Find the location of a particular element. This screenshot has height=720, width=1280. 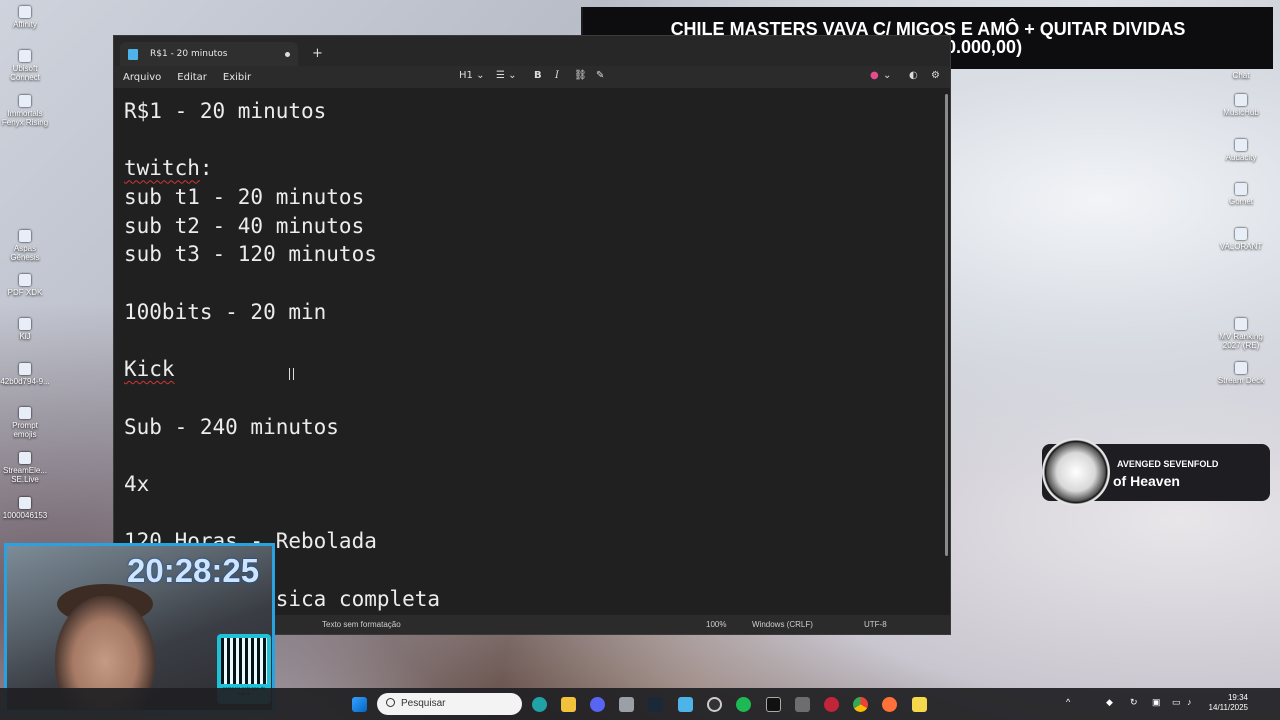

desktop-icon-chat: Chat is located at coordinates (1241, 75).